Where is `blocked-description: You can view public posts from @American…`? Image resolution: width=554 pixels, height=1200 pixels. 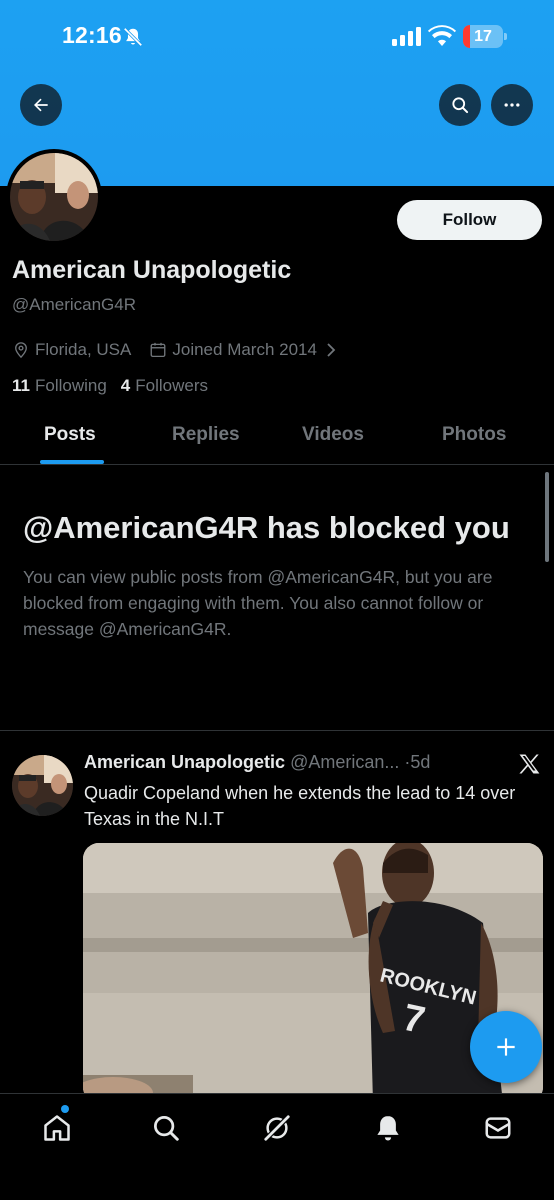 blocked-description: You can view public posts from @American… is located at coordinates (258, 603).